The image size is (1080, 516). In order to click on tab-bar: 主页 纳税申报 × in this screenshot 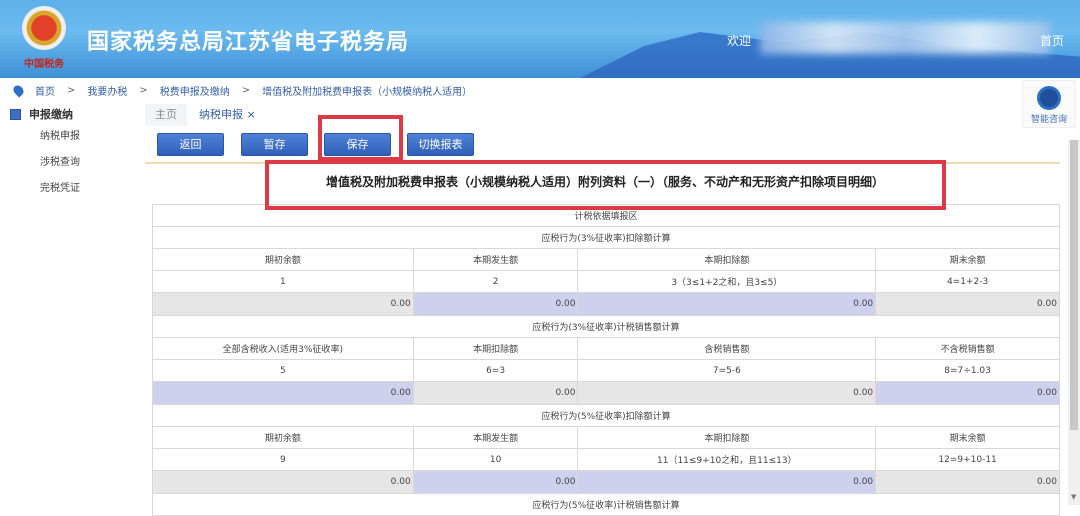, I will do `click(206, 115)`.